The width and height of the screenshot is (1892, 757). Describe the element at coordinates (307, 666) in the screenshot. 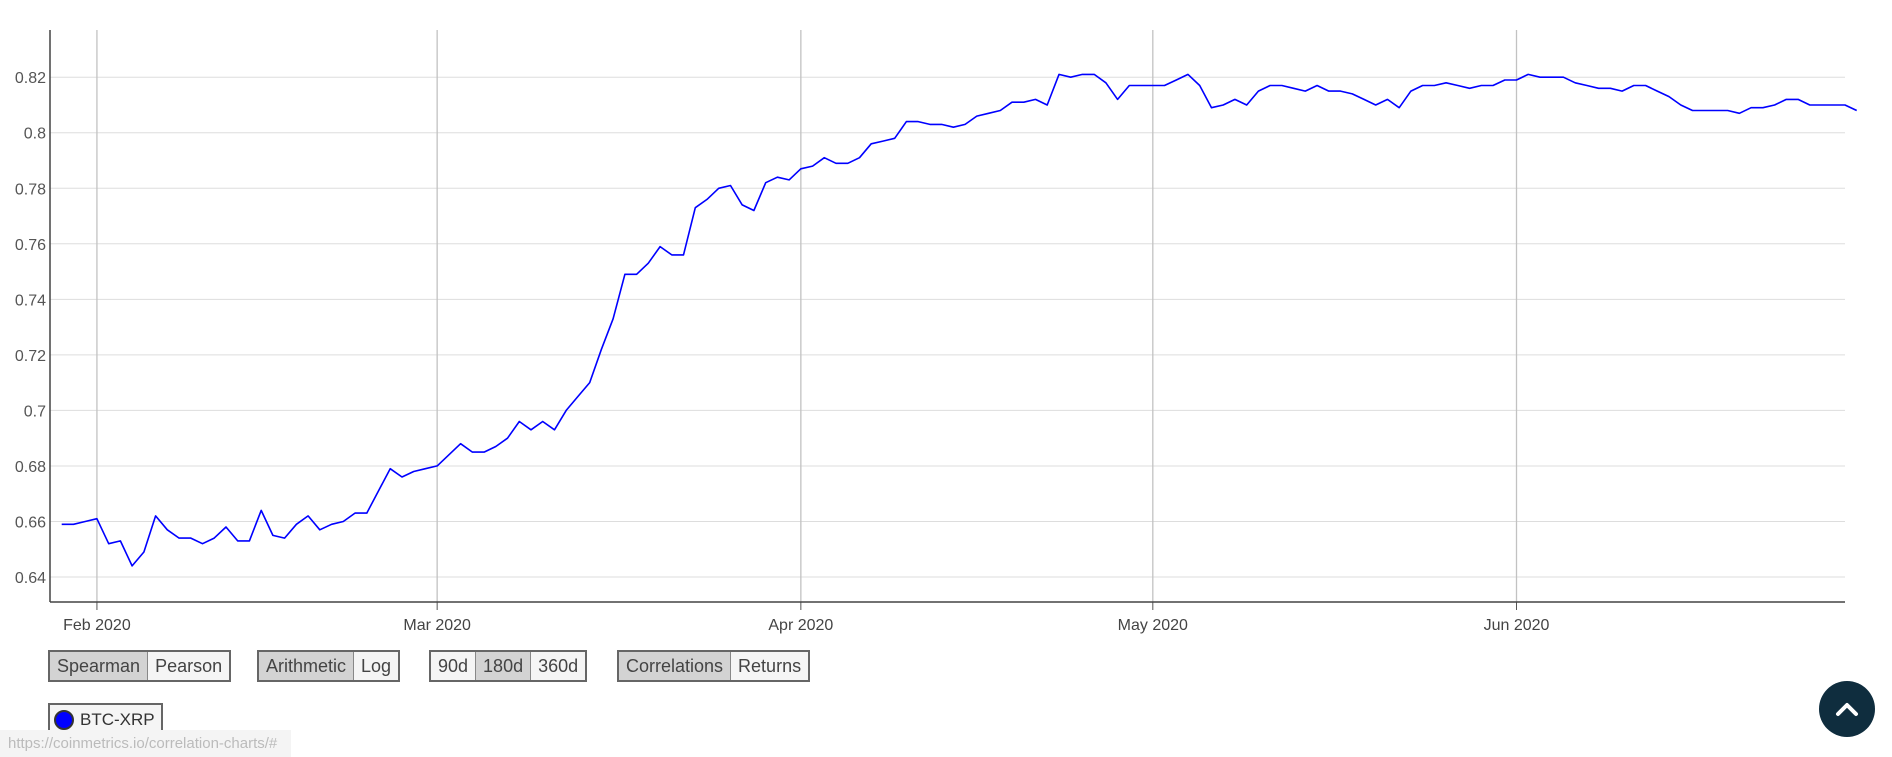

I see `arithmetic-button: Arithmetic` at that location.